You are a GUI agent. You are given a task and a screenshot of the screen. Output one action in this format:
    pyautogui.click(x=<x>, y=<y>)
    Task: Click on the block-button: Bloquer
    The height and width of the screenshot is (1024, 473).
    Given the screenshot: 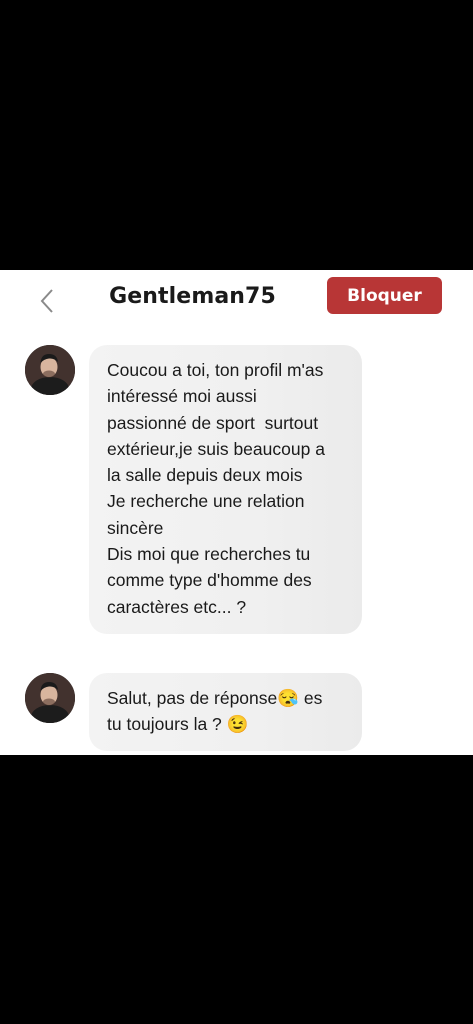 What is the action you would take?
    pyautogui.click(x=384, y=295)
    